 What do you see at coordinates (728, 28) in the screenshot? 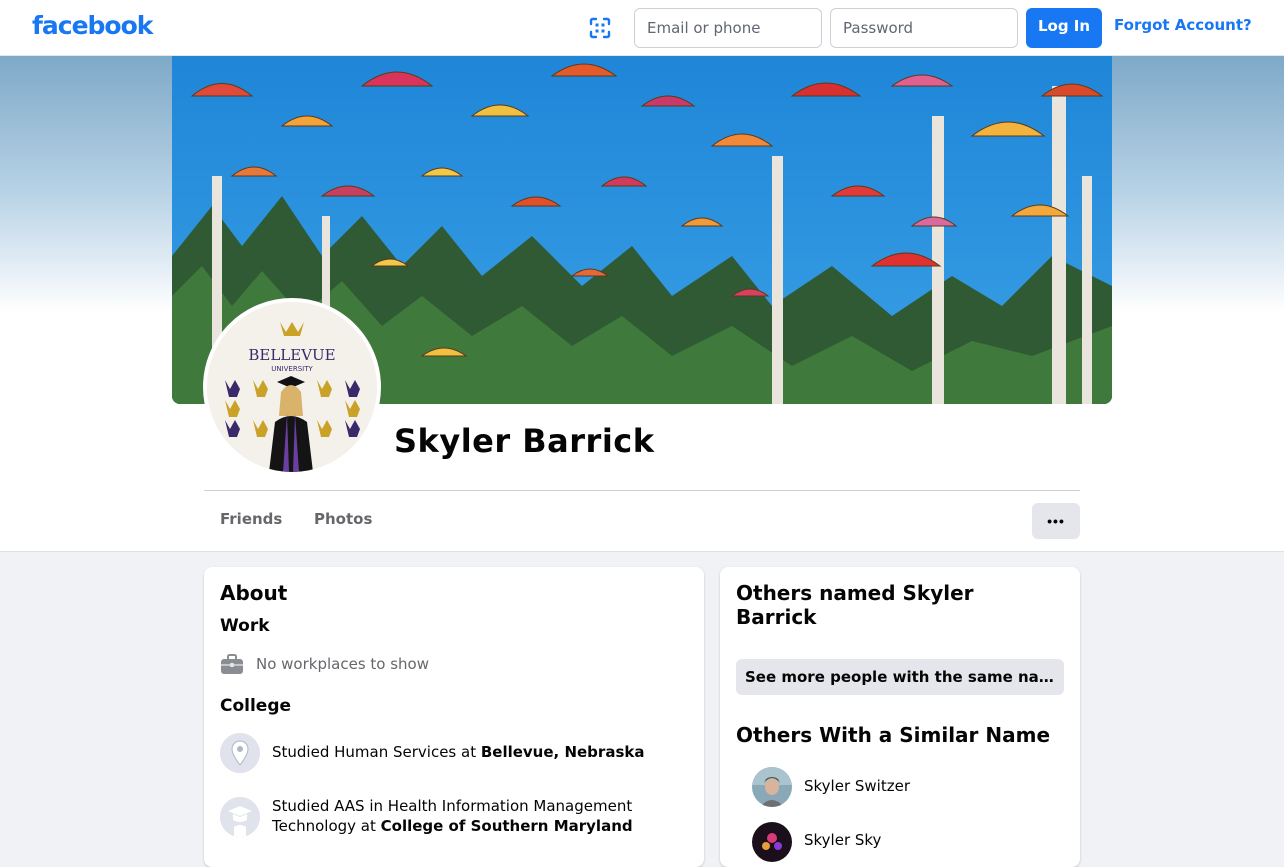
I see `email-or-phone-input` at bounding box center [728, 28].